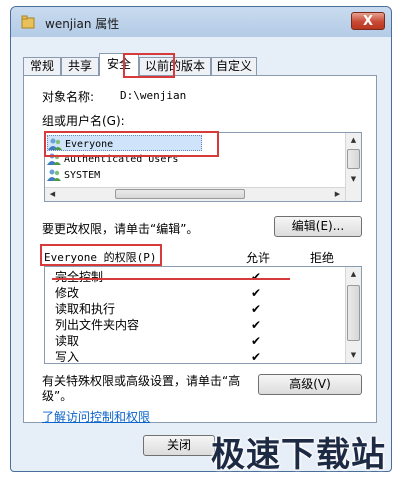 Image resolution: width=404 pixels, height=484 pixels. Describe the element at coordinates (100, 257) in the screenshot. I see `perm-header: Everyone 的权限(P)` at that location.